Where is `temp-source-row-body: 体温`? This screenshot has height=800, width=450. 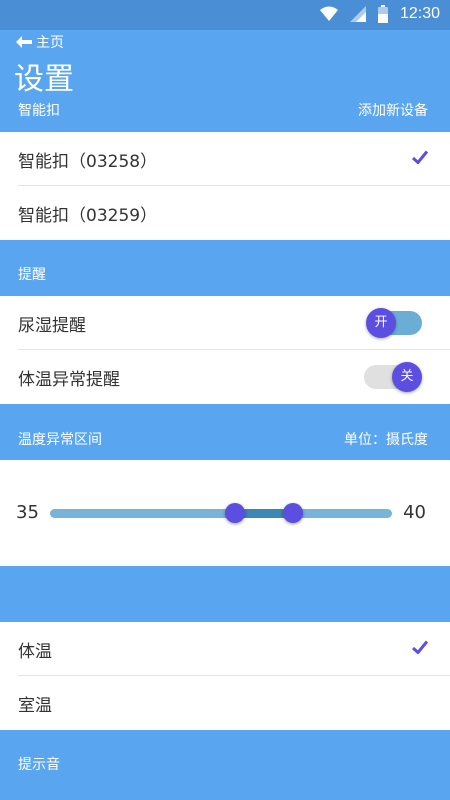 temp-source-row-body: 体温 is located at coordinates (225, 649).